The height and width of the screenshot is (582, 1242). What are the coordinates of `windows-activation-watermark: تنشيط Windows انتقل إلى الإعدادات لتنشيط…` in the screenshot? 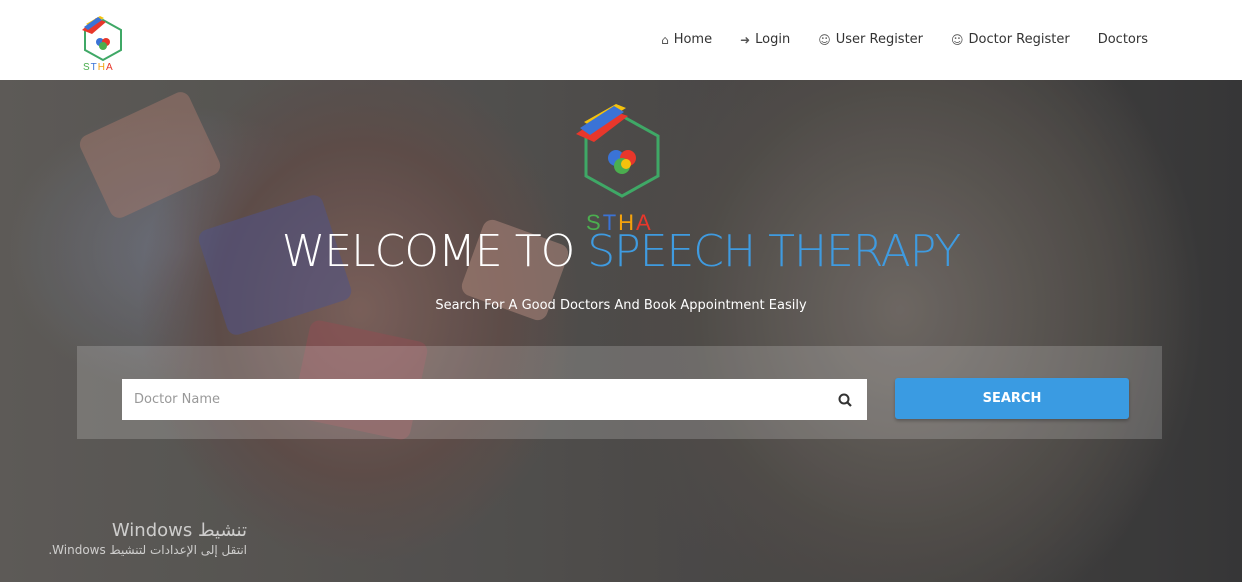 It's located at (147, 538).